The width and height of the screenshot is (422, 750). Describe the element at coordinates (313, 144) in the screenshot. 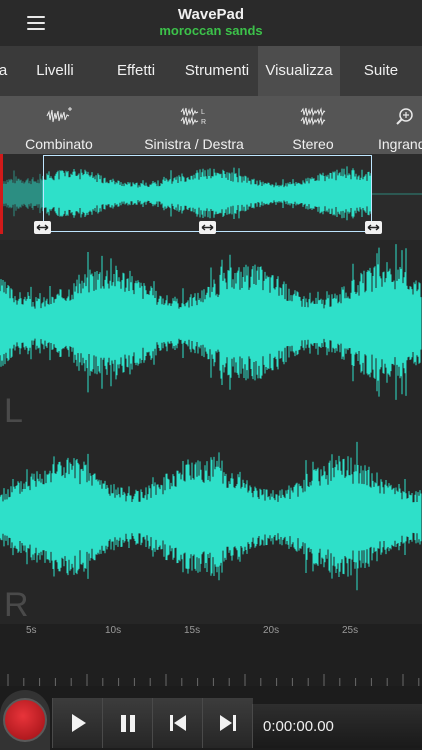

I see `stereo-view-label: Stereo` at that location.